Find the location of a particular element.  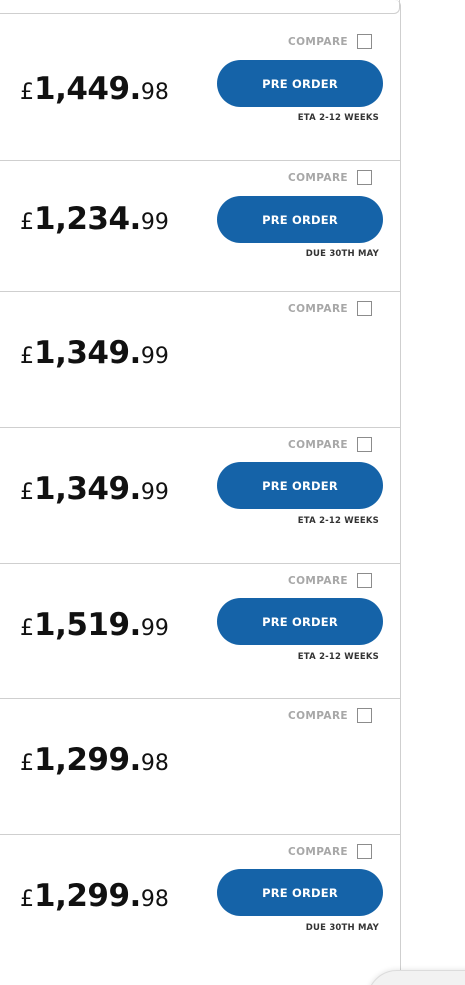

product-price: £ 1,519. 99 is located at coordinates (94, 625).